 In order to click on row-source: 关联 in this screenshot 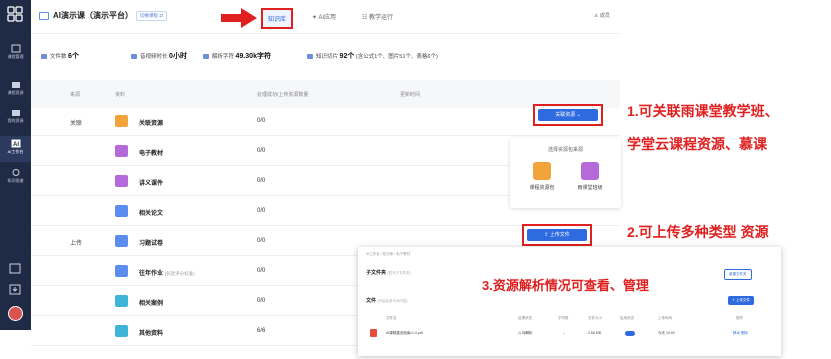, I will do `click(76, 124)`.